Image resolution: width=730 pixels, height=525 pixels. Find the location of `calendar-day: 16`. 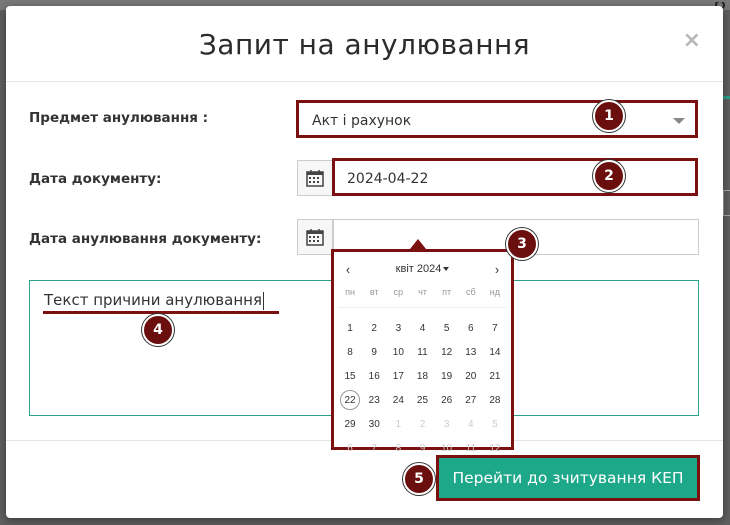

calendar-day: 16 is located at coordinates (374, 376).